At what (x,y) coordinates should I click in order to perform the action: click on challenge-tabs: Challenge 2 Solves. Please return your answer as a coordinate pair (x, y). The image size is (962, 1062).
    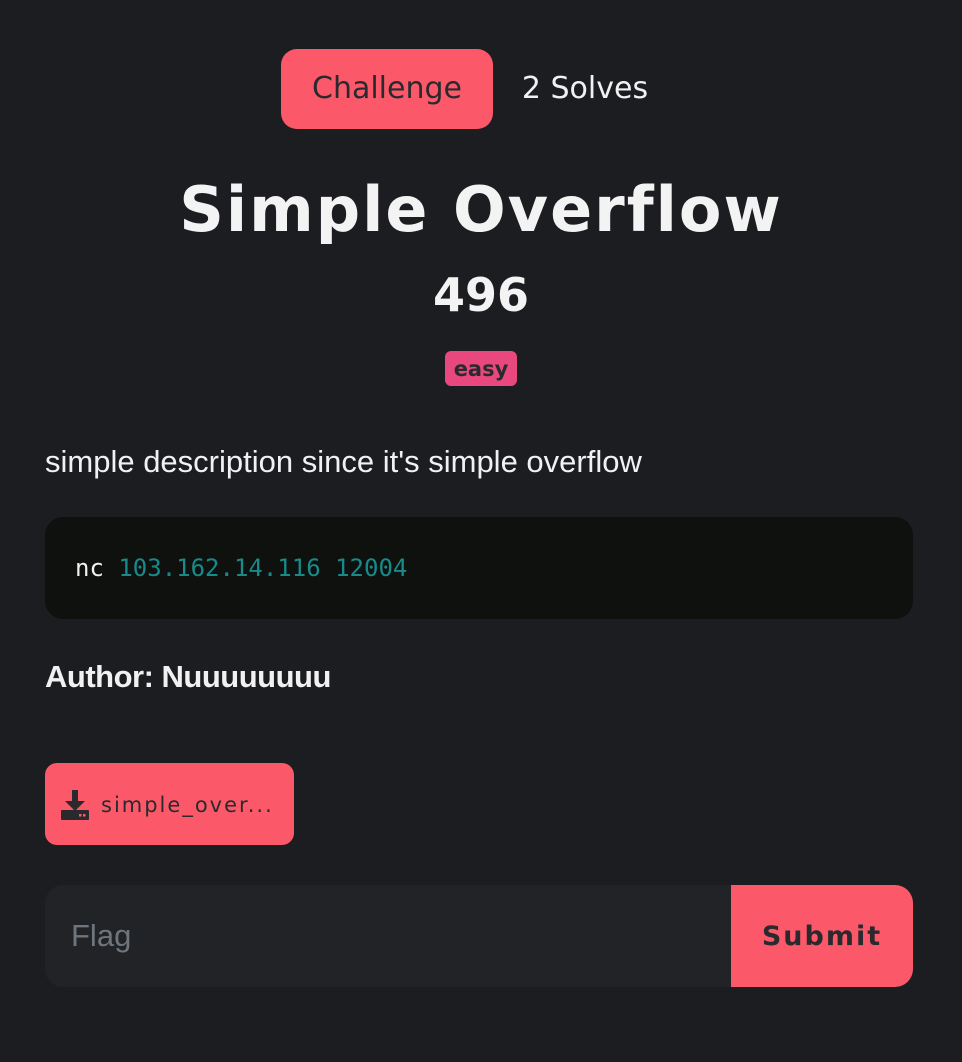
    Looking at the image, I should click on (481, 89).